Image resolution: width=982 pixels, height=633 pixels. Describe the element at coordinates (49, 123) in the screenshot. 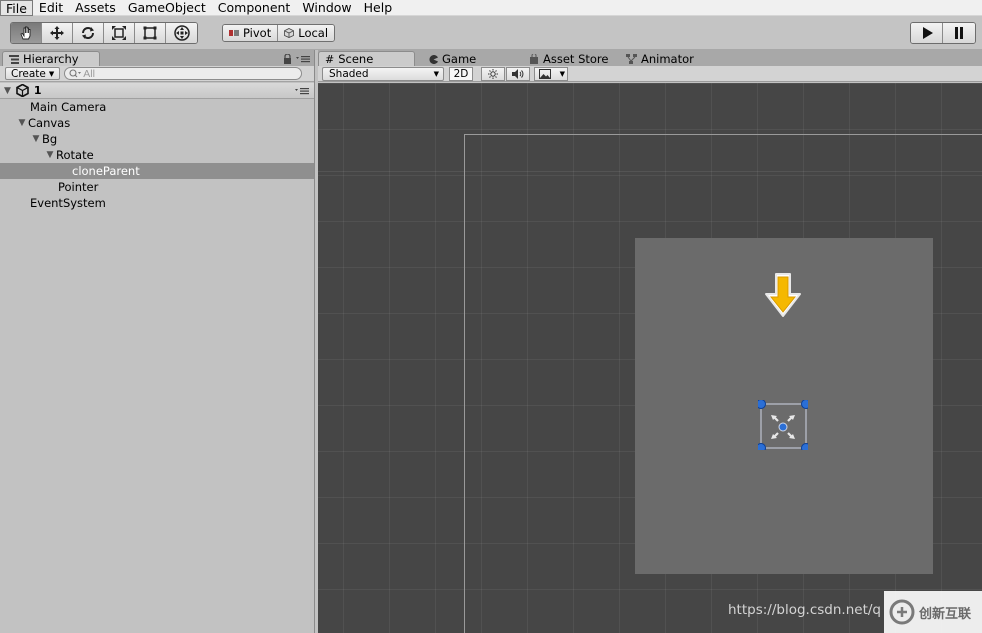

I see `tree-item-label: Canvas` at that location.